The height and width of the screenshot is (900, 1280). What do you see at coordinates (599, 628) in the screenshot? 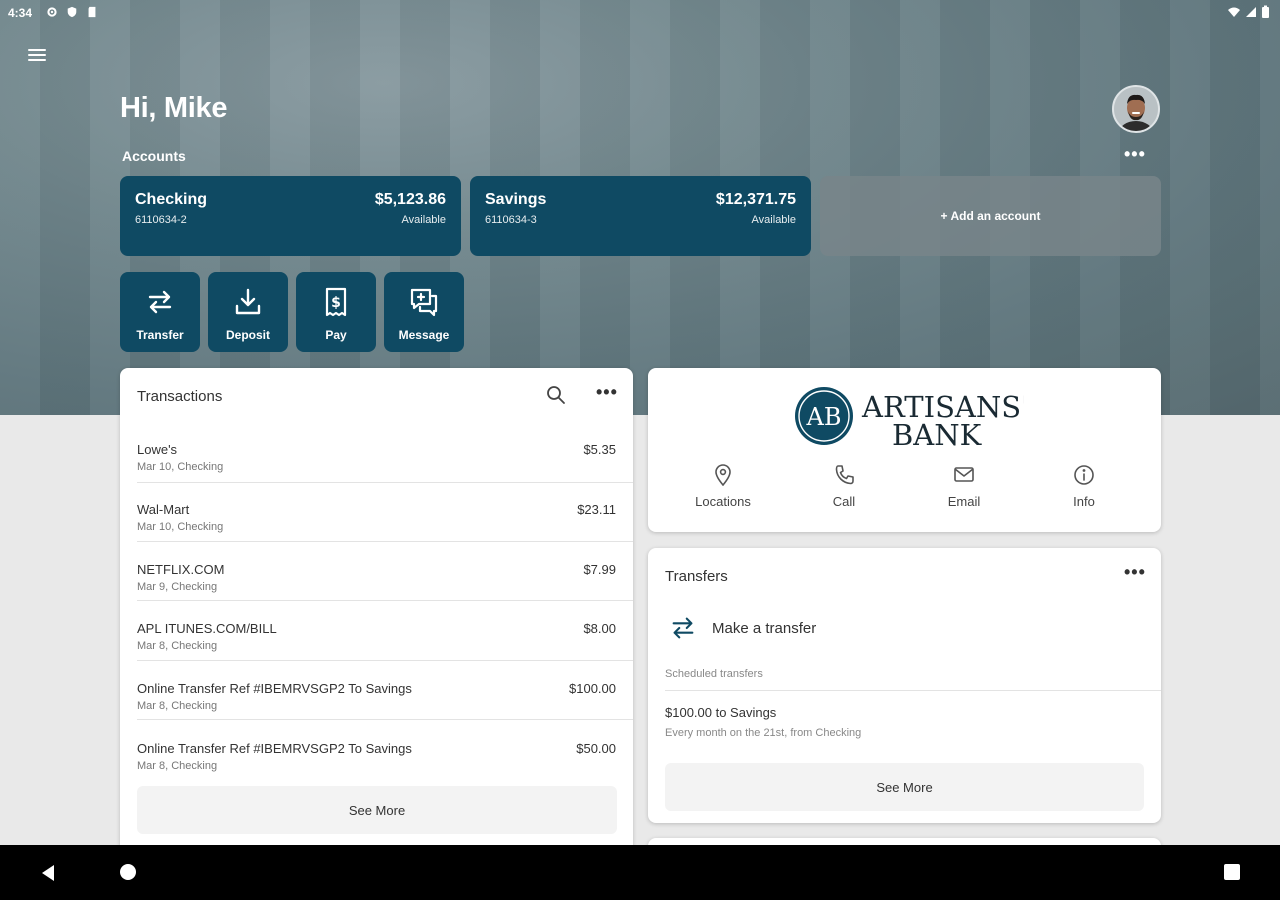
I see `transaction-amount: $8.00` at bounding box center [599, 628].